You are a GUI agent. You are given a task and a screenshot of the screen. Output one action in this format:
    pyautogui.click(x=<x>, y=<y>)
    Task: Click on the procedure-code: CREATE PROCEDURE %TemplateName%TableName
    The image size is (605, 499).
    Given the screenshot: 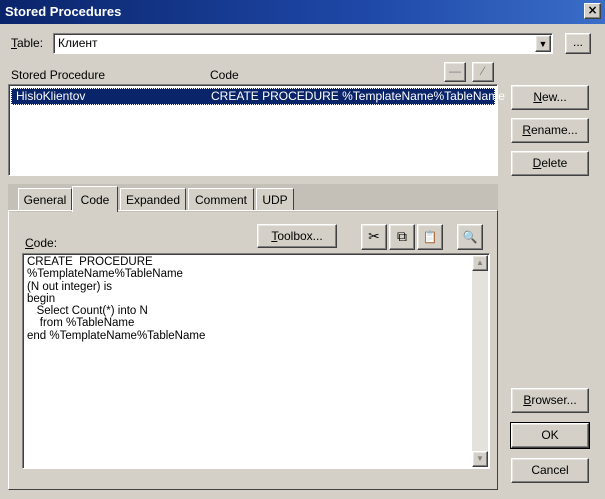 What is the action you would take?
    pyautogui.click(x=358, y=96)
    